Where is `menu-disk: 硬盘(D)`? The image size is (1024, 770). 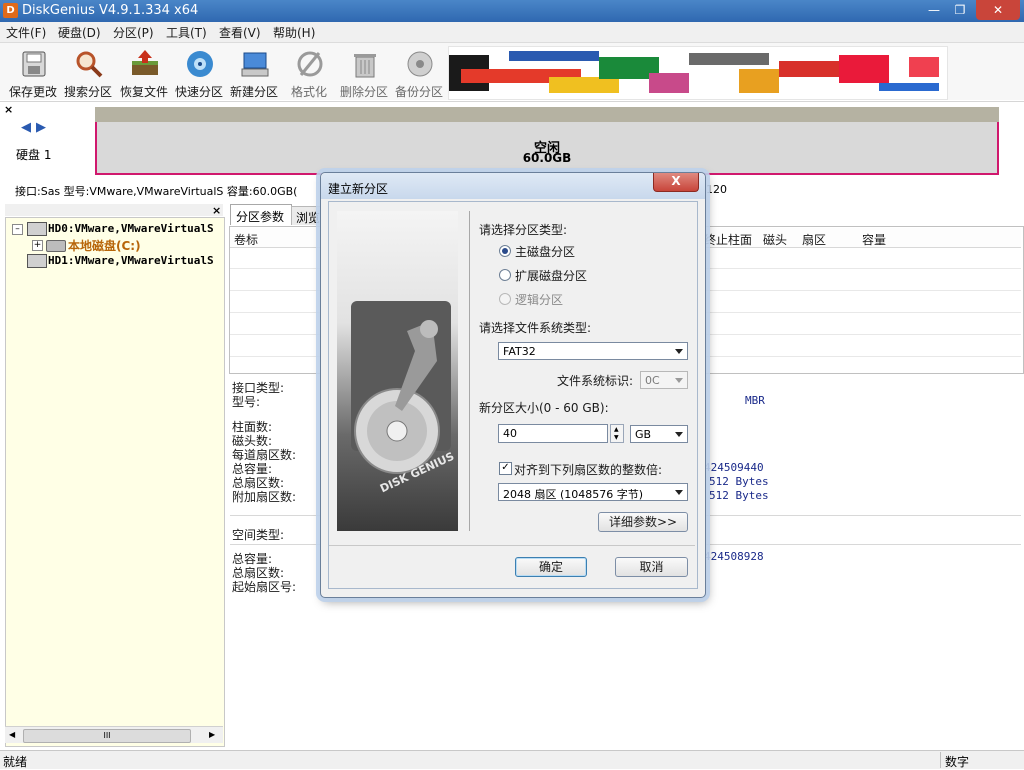 menu-disk: 硬盘(D) is located at coordinates (79, 32).